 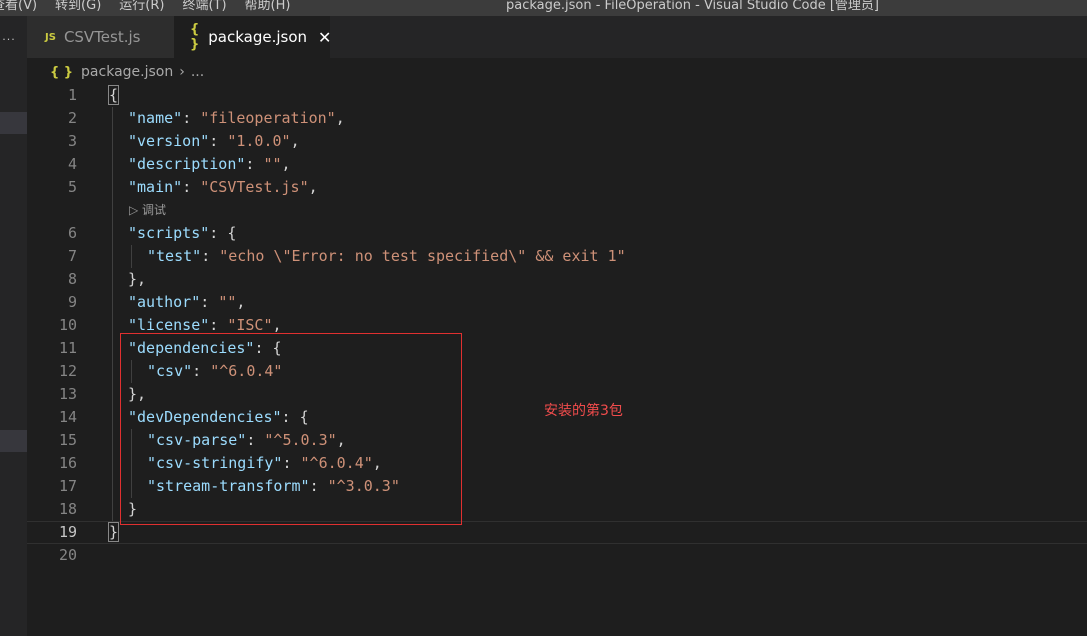 What do you see at coordinates (72, 279) in the screenshot?
I see `line-number: 8` at bounding box center [72, 279].